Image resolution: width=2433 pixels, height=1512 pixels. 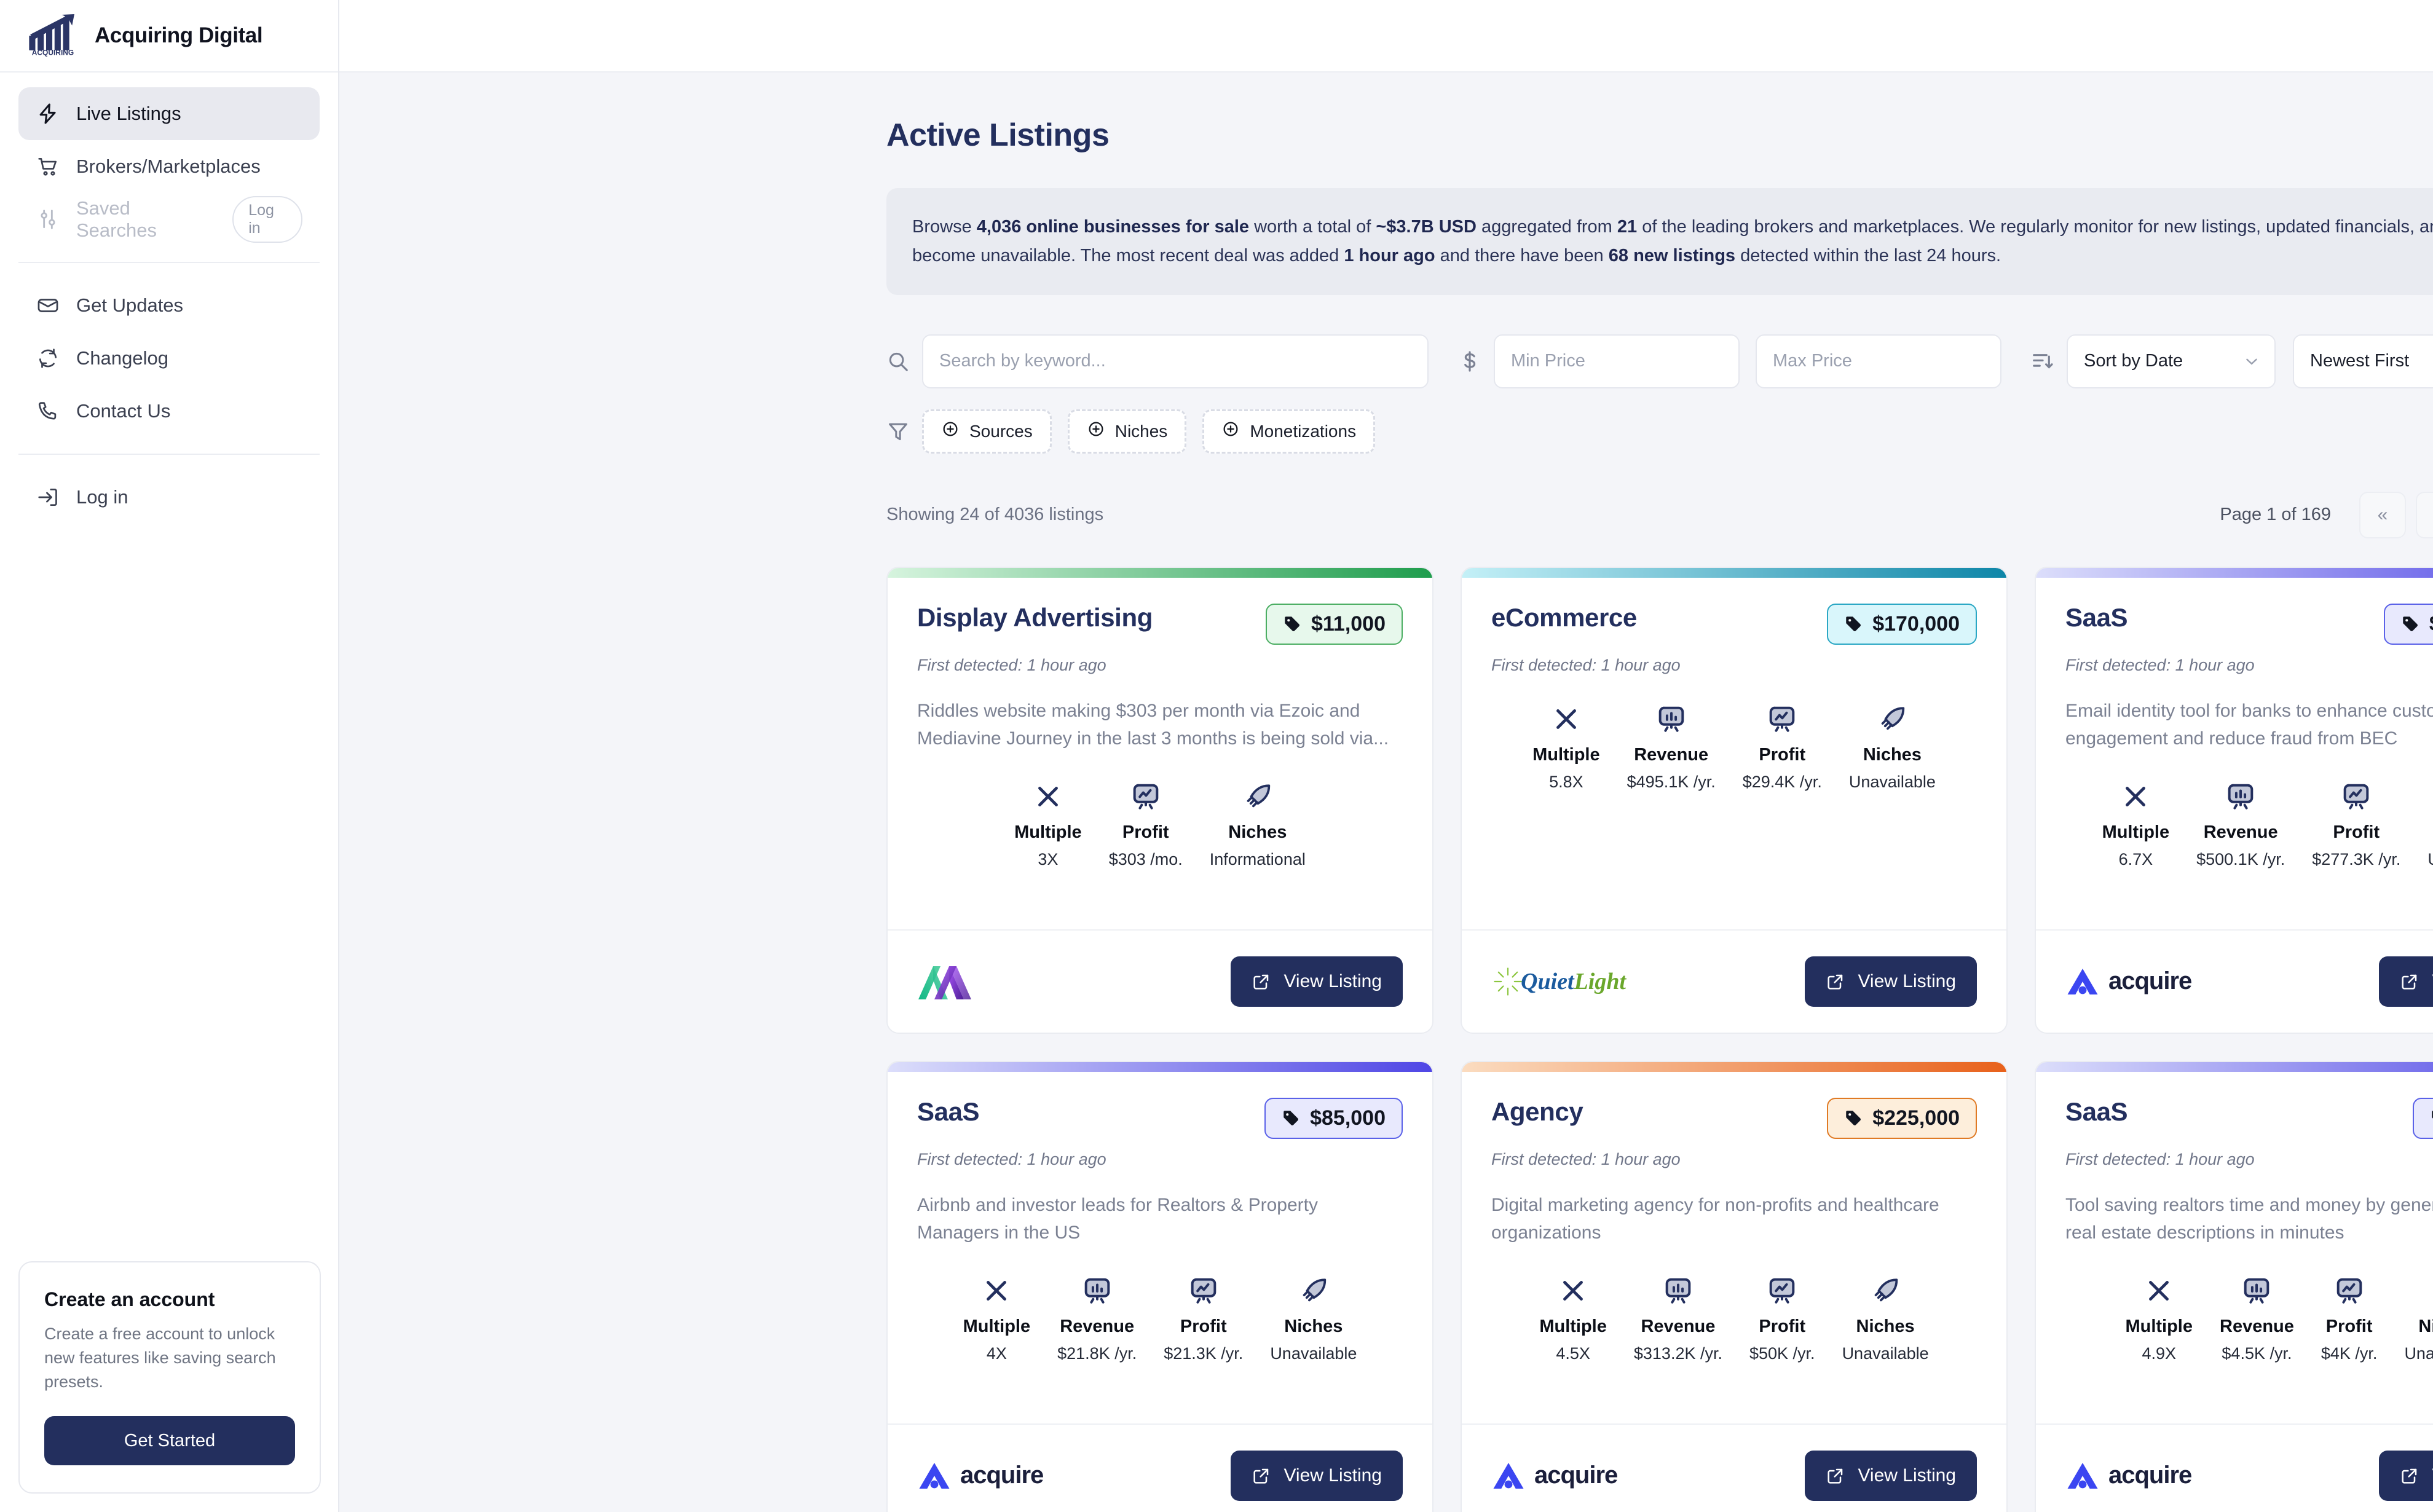 What do you see at coordinates (1558, 981) in the screenshot?
I see `quietlight-logo-icon: Quiet Light` at bounding box center [1558, 981].